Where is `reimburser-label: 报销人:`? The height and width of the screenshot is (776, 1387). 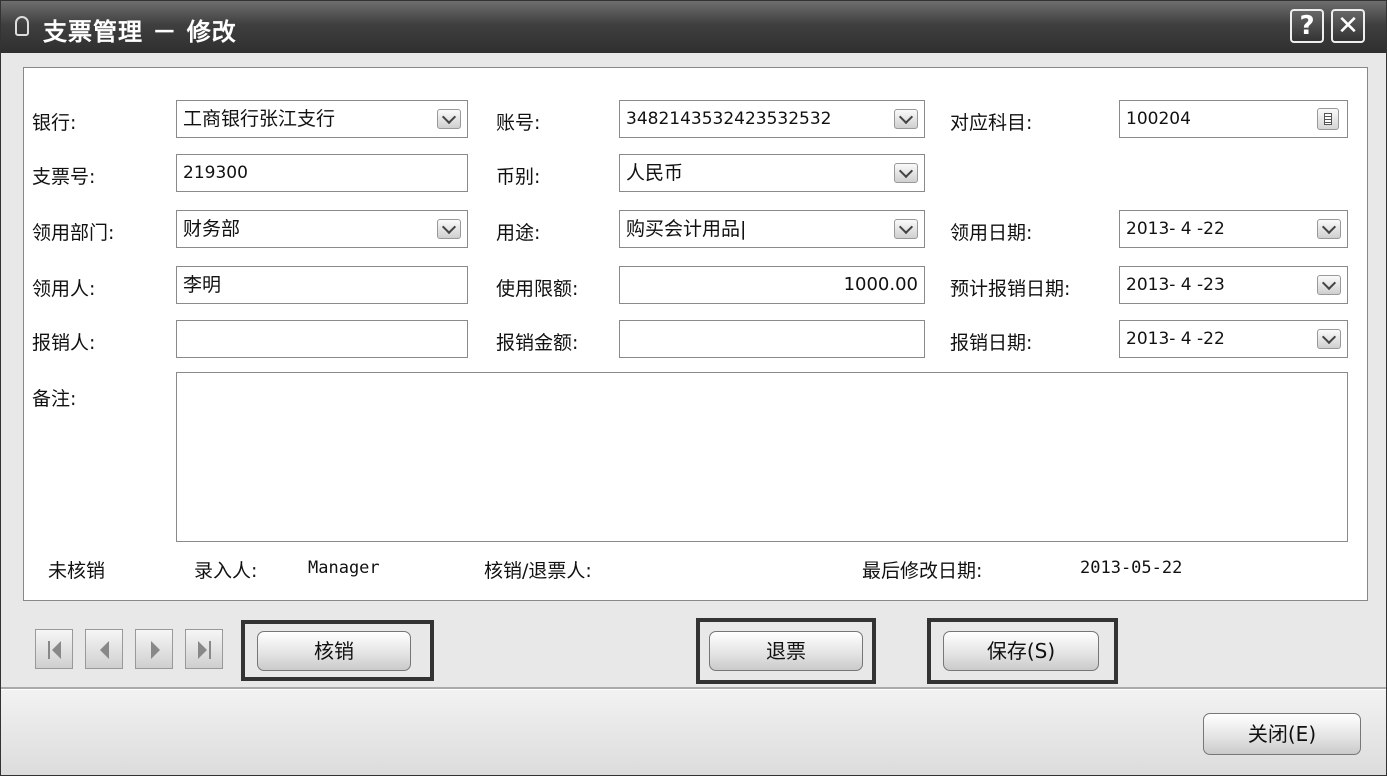
reimburser-label: 报销人: is located at coordinates (64, 343).